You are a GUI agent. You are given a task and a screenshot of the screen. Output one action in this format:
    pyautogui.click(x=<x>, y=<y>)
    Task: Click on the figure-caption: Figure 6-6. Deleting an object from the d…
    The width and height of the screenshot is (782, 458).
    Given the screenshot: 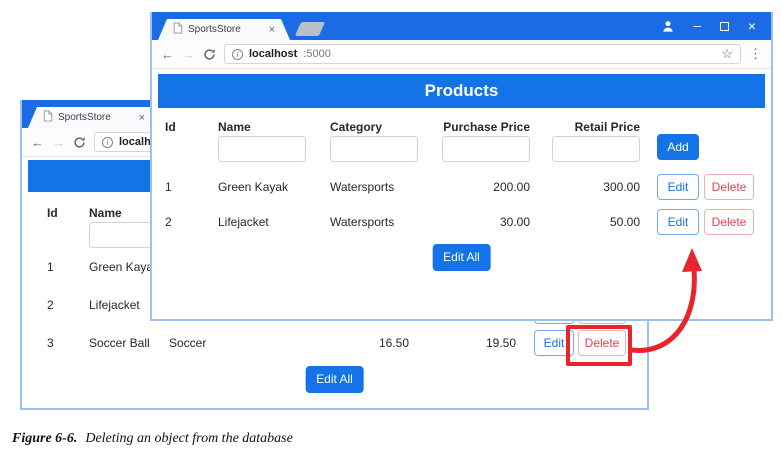 What is the action you would take?
    pyautogui.click(x=152, y=439)
    